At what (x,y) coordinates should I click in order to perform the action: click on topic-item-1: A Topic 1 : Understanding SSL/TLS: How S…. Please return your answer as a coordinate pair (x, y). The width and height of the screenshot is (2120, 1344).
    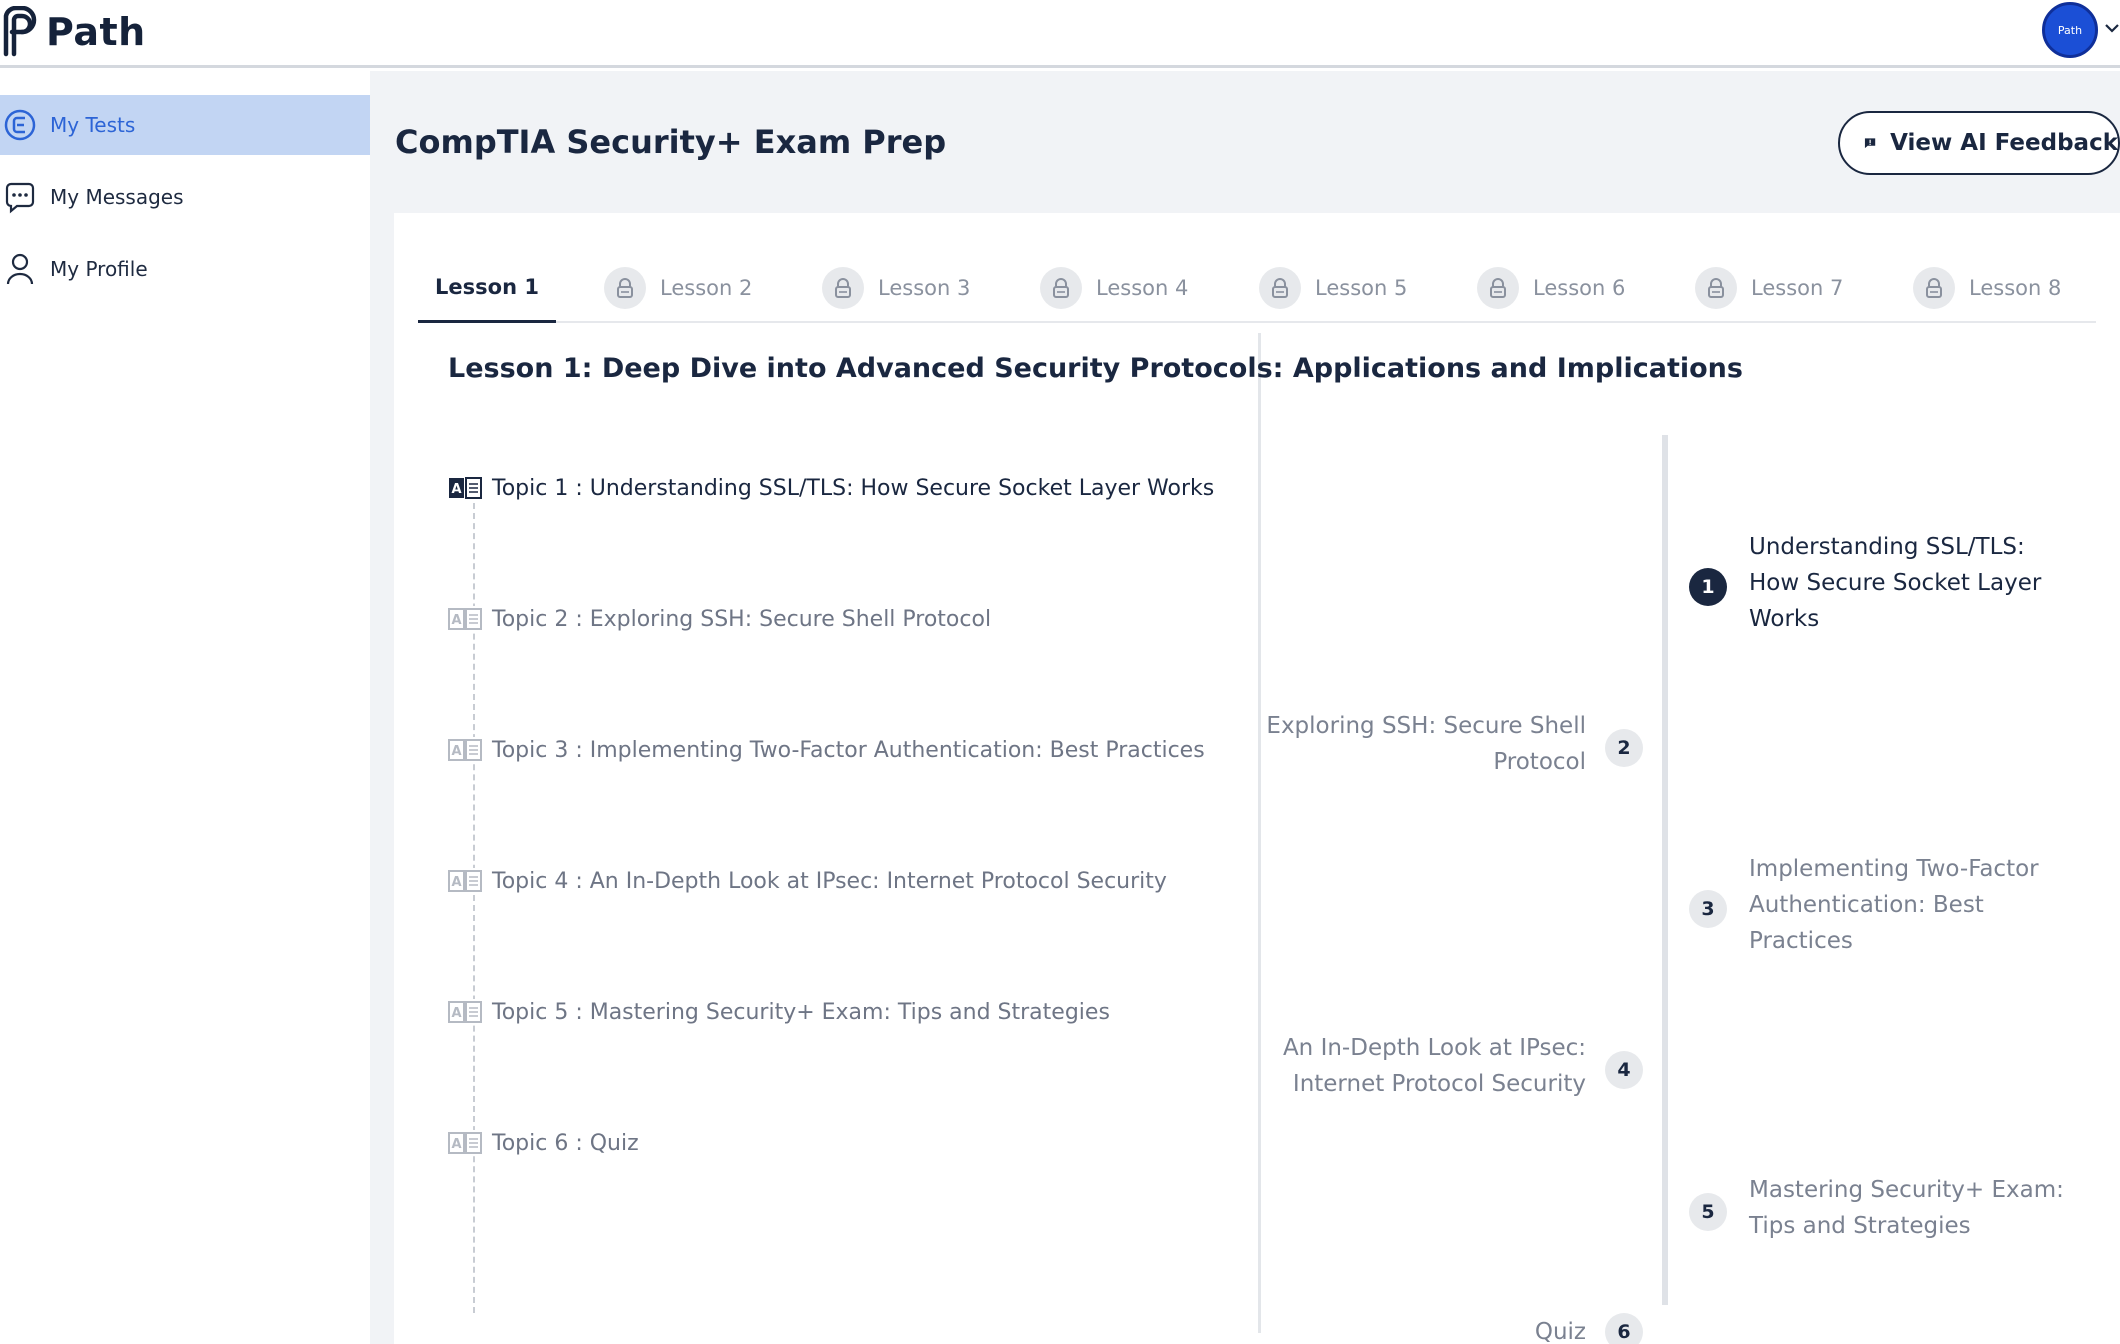
    Looking at the image, I should click on (831, 488).